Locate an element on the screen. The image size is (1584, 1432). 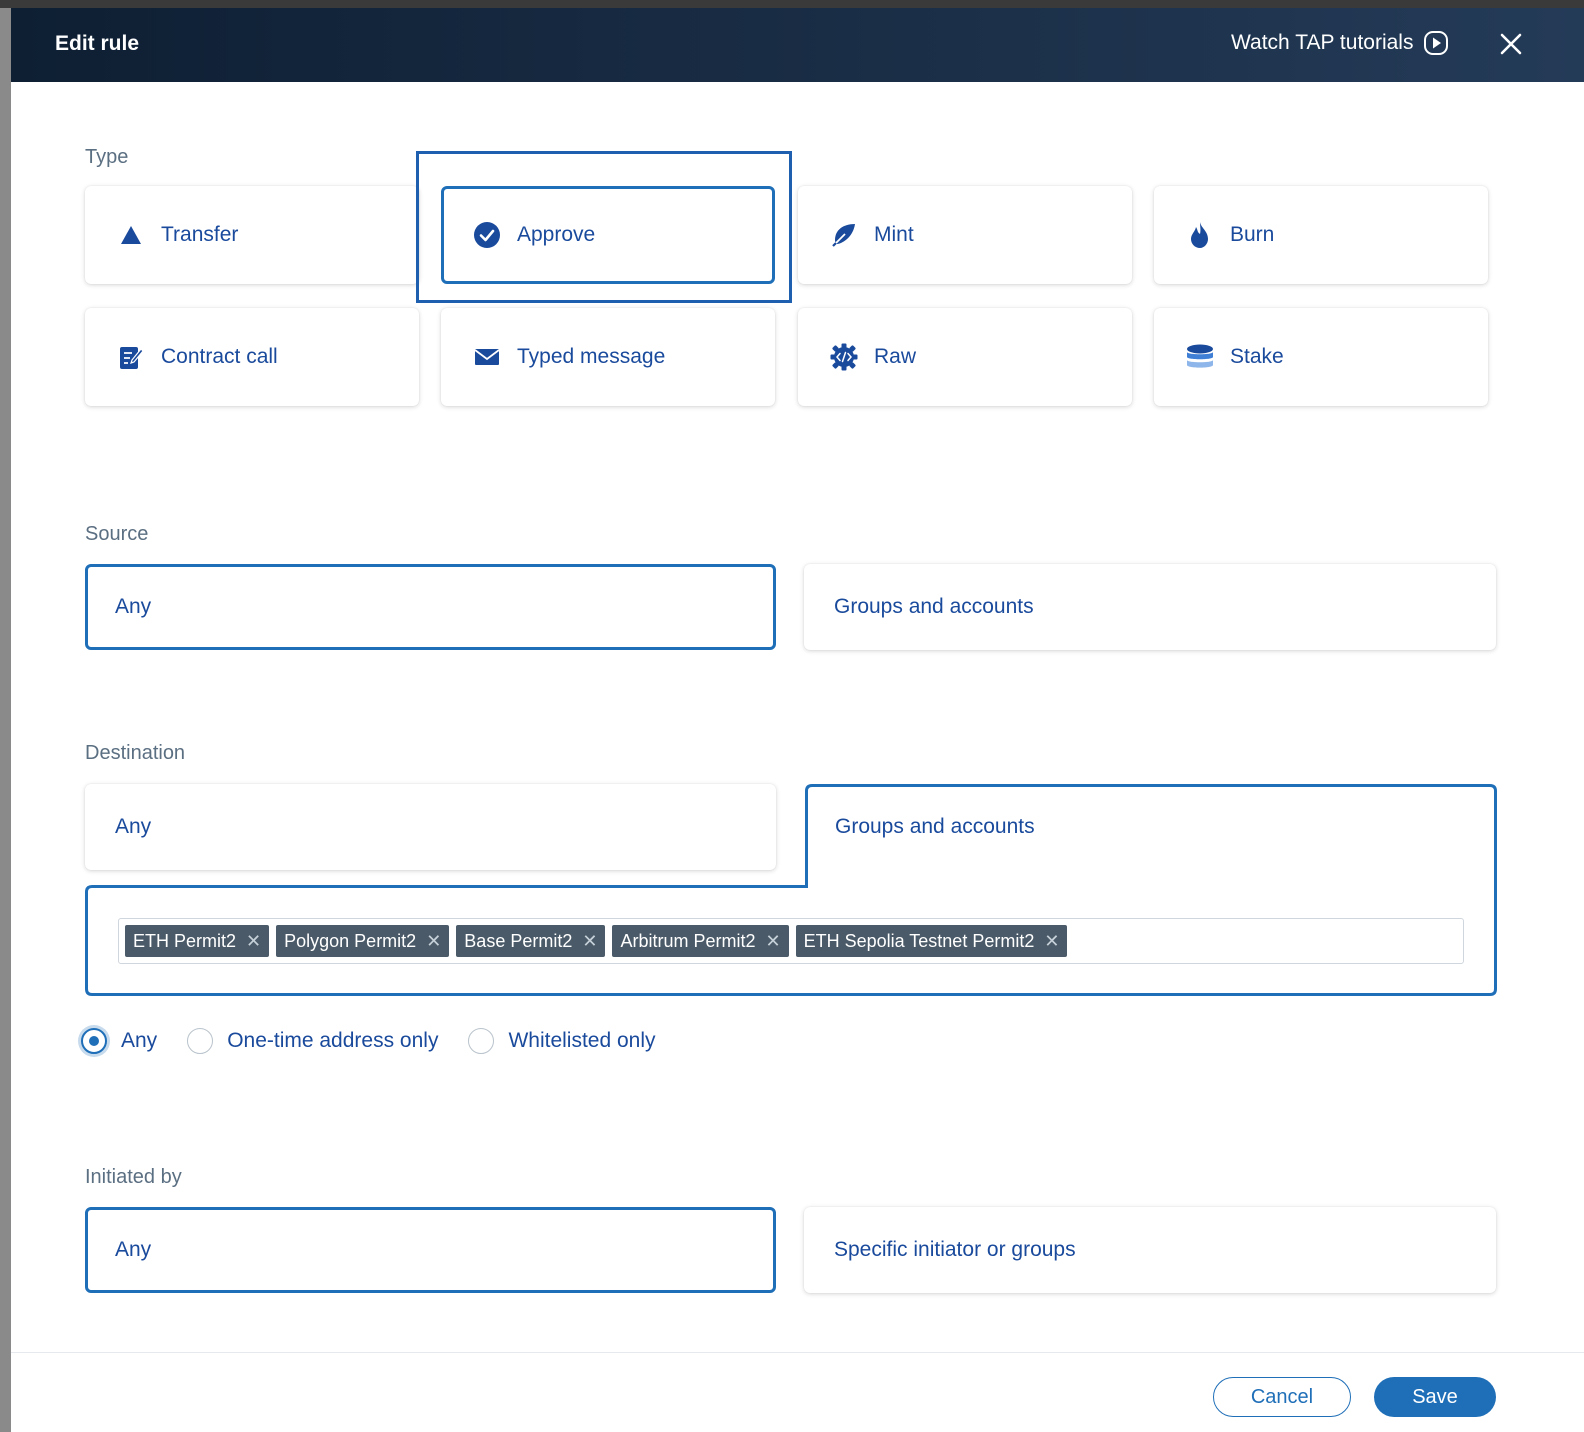
radio-label: One-time address only is located at coordinates (333, 1040).